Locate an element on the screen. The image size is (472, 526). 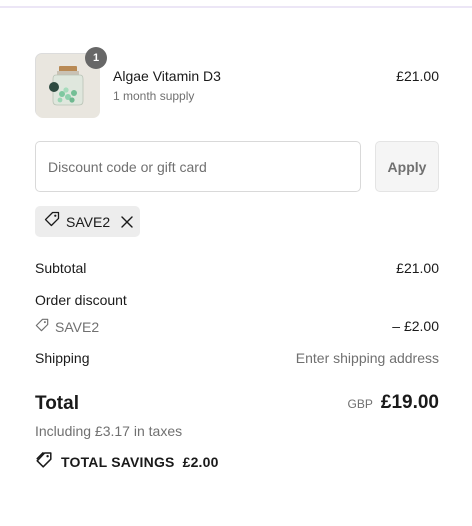
tags-icon is located at coordinates (44, 461).